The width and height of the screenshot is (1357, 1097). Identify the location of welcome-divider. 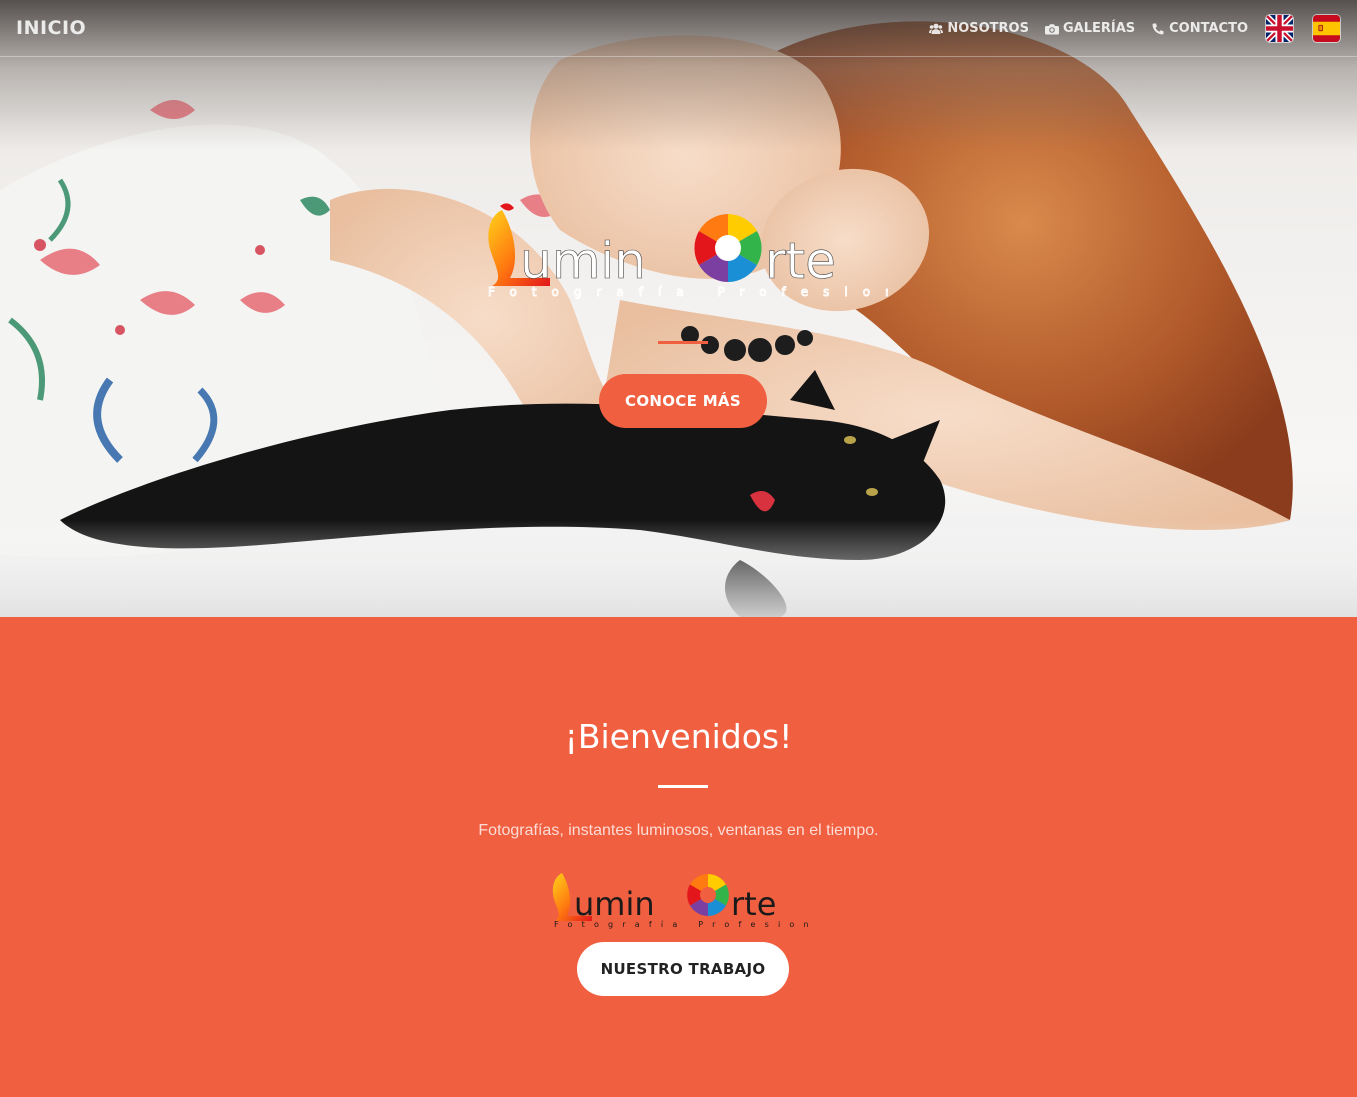
(683, 786).